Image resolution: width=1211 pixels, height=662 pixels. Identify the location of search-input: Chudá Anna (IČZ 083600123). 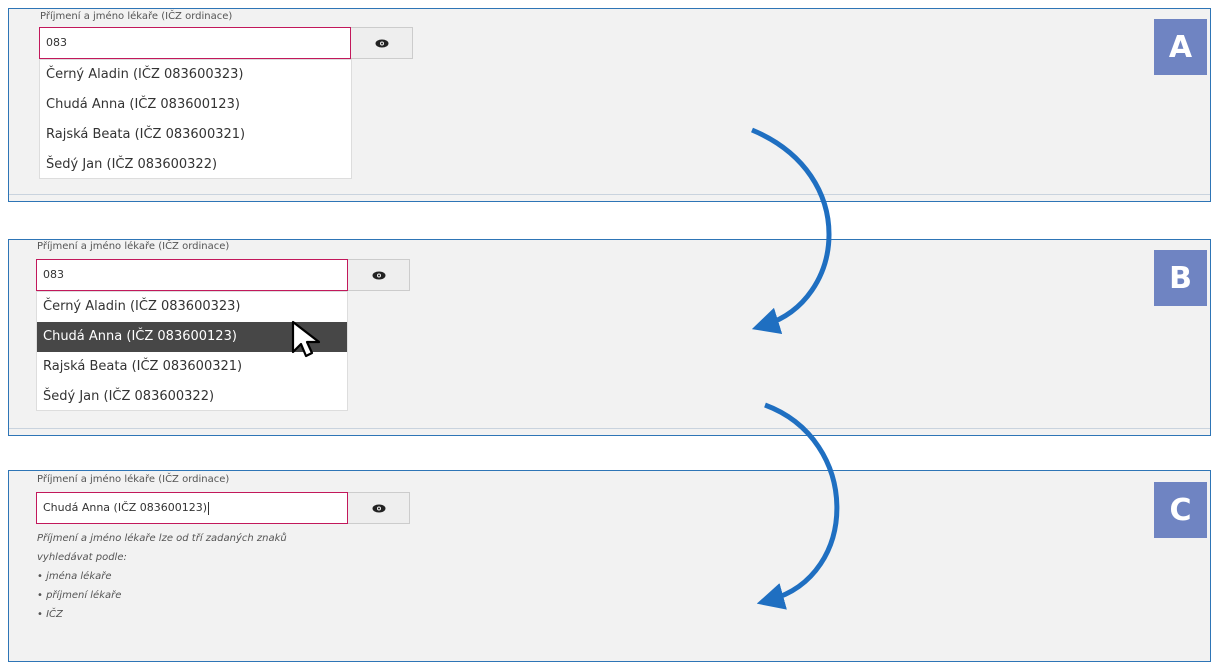
(192, 508).